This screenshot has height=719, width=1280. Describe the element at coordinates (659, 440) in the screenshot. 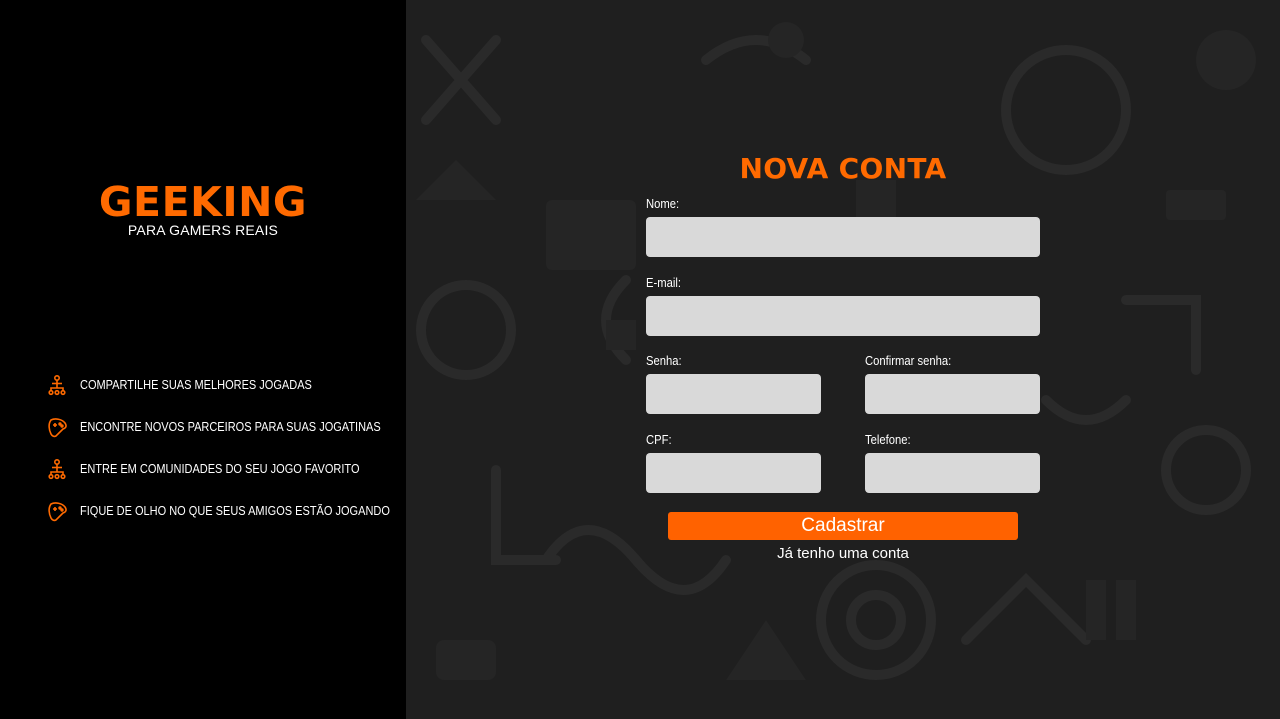

I see `cpf-label: CPF:` at that location.